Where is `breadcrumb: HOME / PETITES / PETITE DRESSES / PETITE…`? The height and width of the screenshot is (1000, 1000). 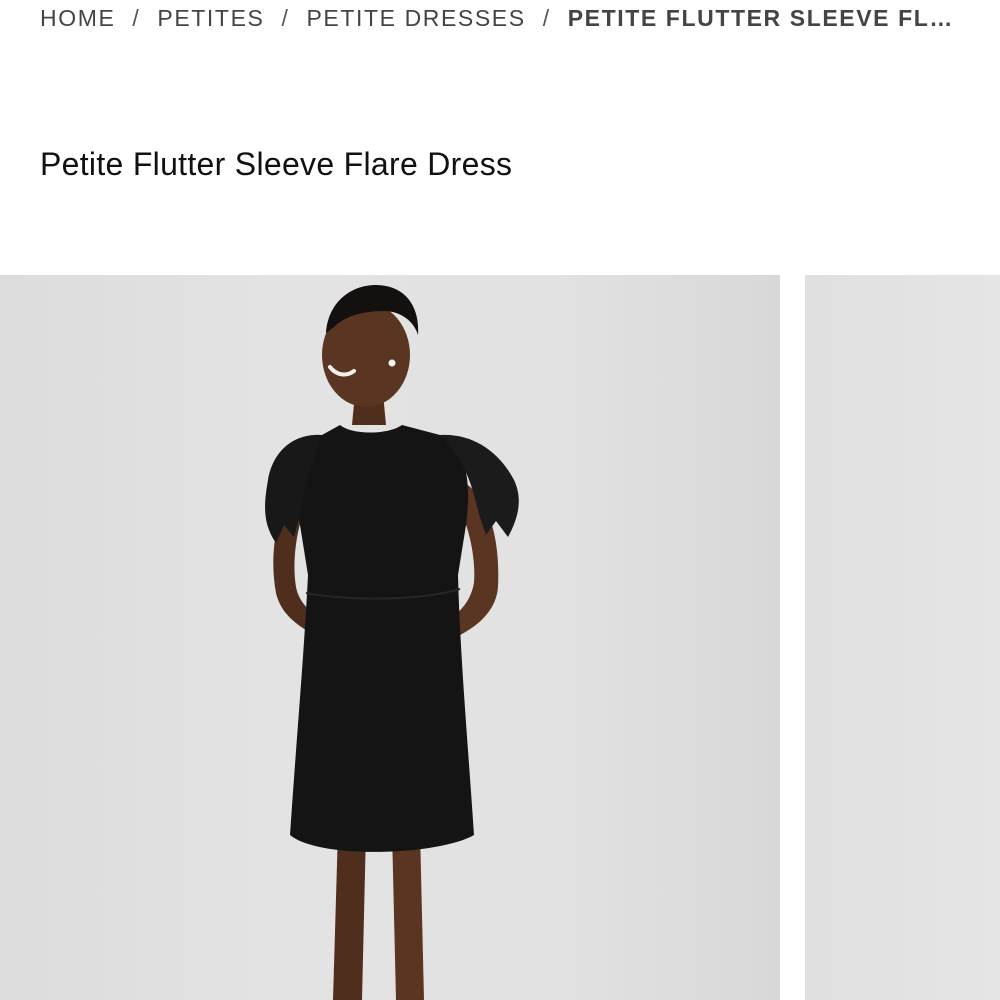
breadcrumb: HOME / PETITES / PETITE DRESSES / PETITE… is located at coordinates (500, 18).